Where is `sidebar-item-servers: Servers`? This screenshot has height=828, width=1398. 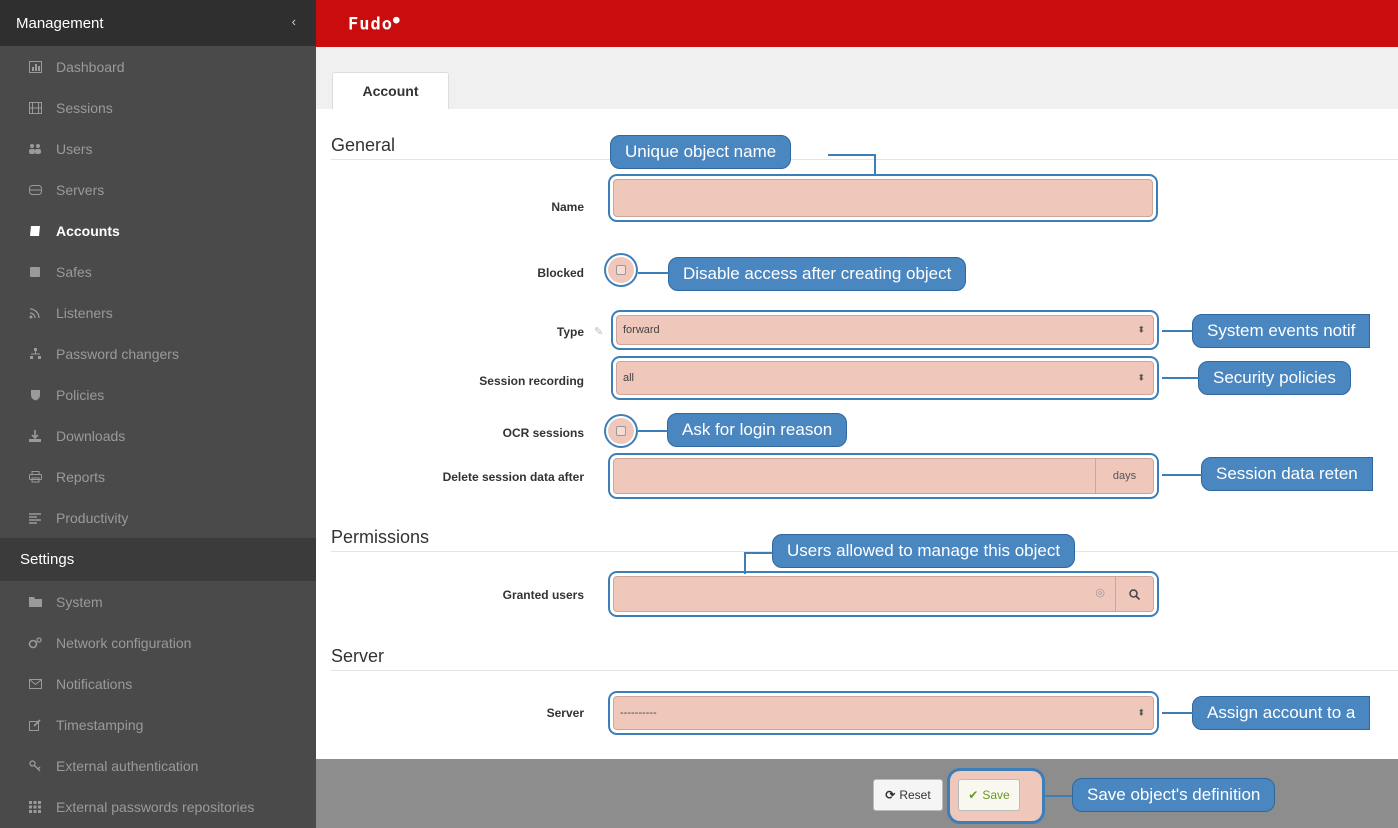 sidebar-item-servers: Servers is located at coordinates (158, 189).